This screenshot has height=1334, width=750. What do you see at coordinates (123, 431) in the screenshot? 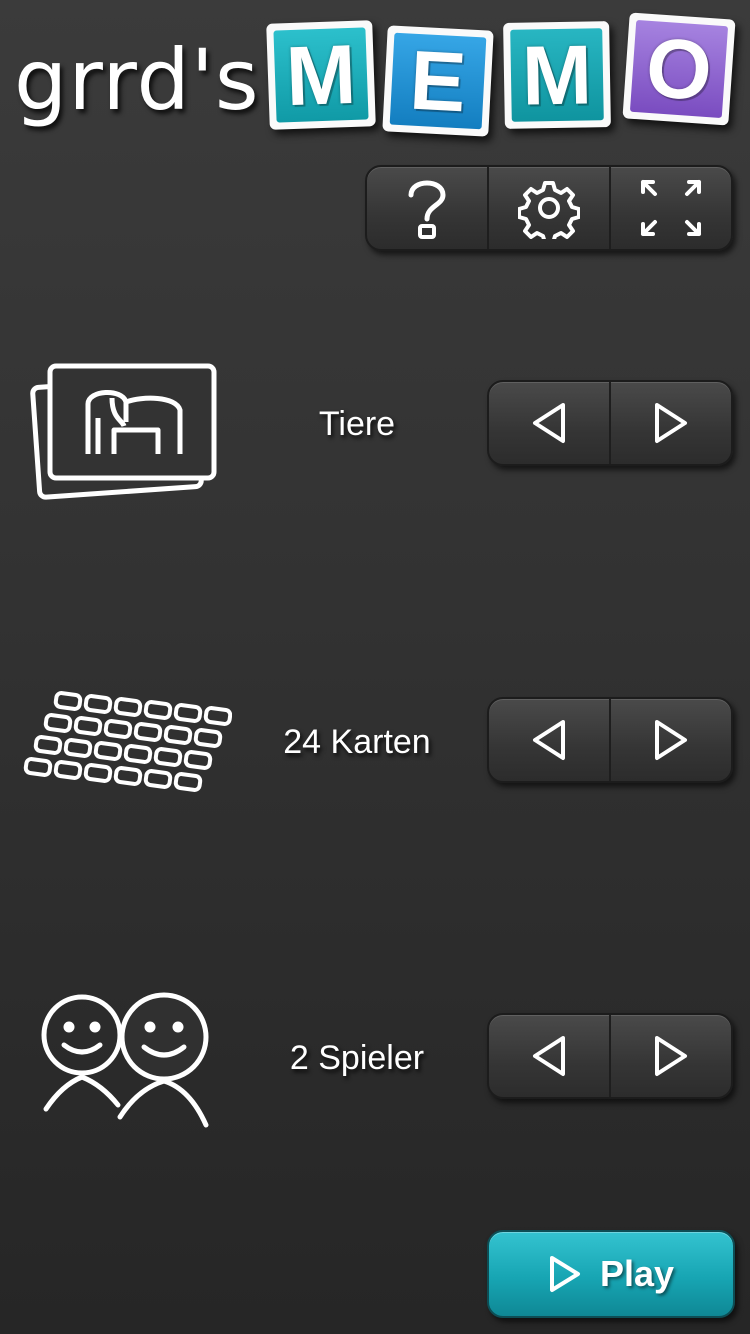
I see `animal-cards-icon` at bounding box center [123, 431].